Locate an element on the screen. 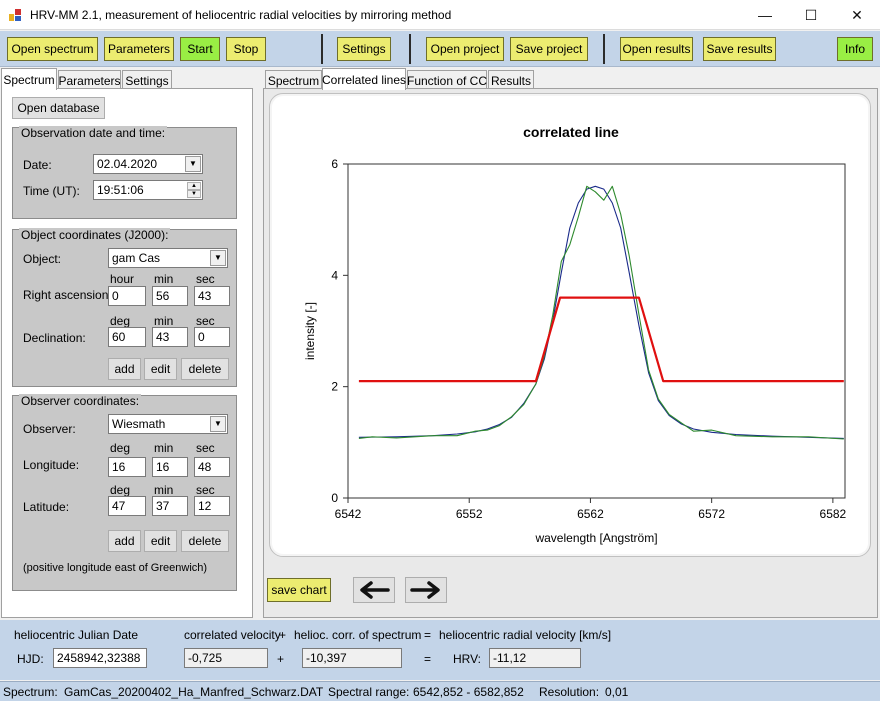 The width and height of the screenshot is (880, 701). observer-add-button: add is located at coordinates (124, 541).